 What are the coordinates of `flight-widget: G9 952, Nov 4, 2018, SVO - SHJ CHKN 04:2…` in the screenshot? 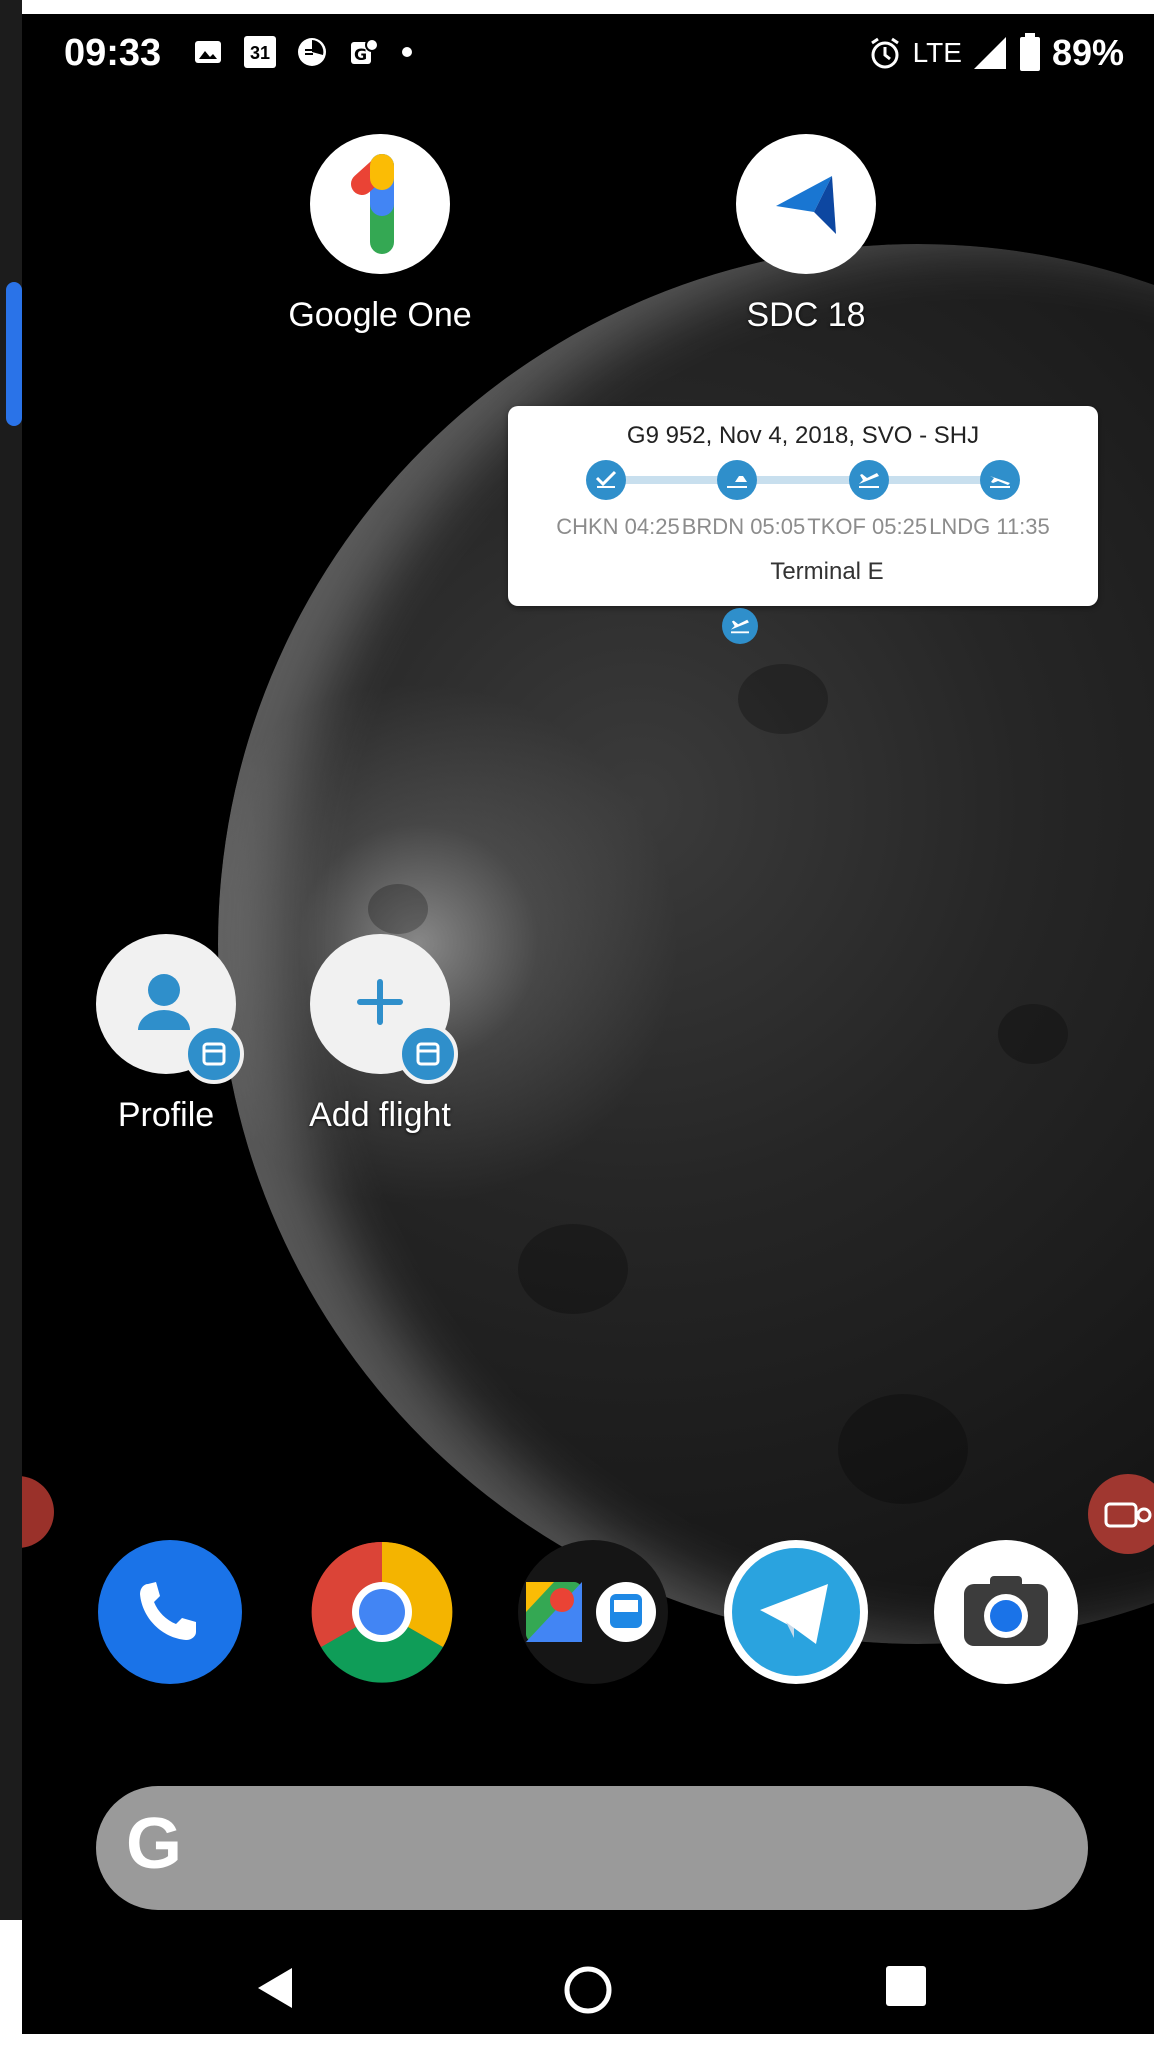 It's located at (803, 525).